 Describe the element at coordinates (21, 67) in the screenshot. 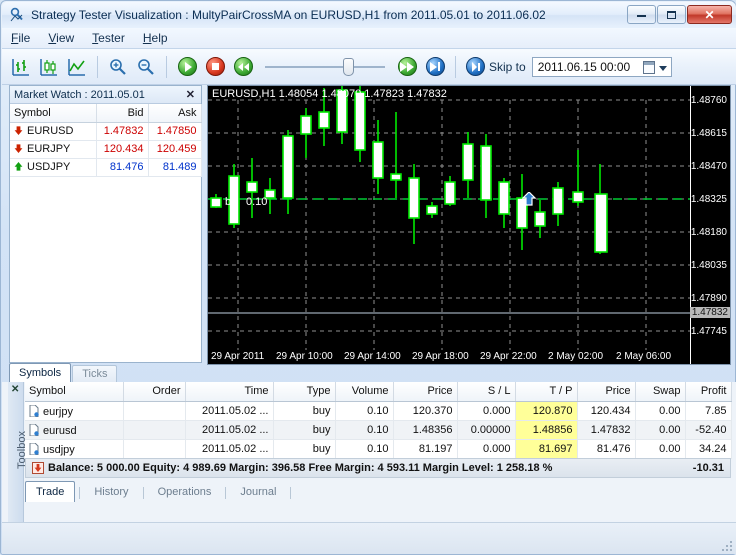

I see `bar-chart-button` at that location.